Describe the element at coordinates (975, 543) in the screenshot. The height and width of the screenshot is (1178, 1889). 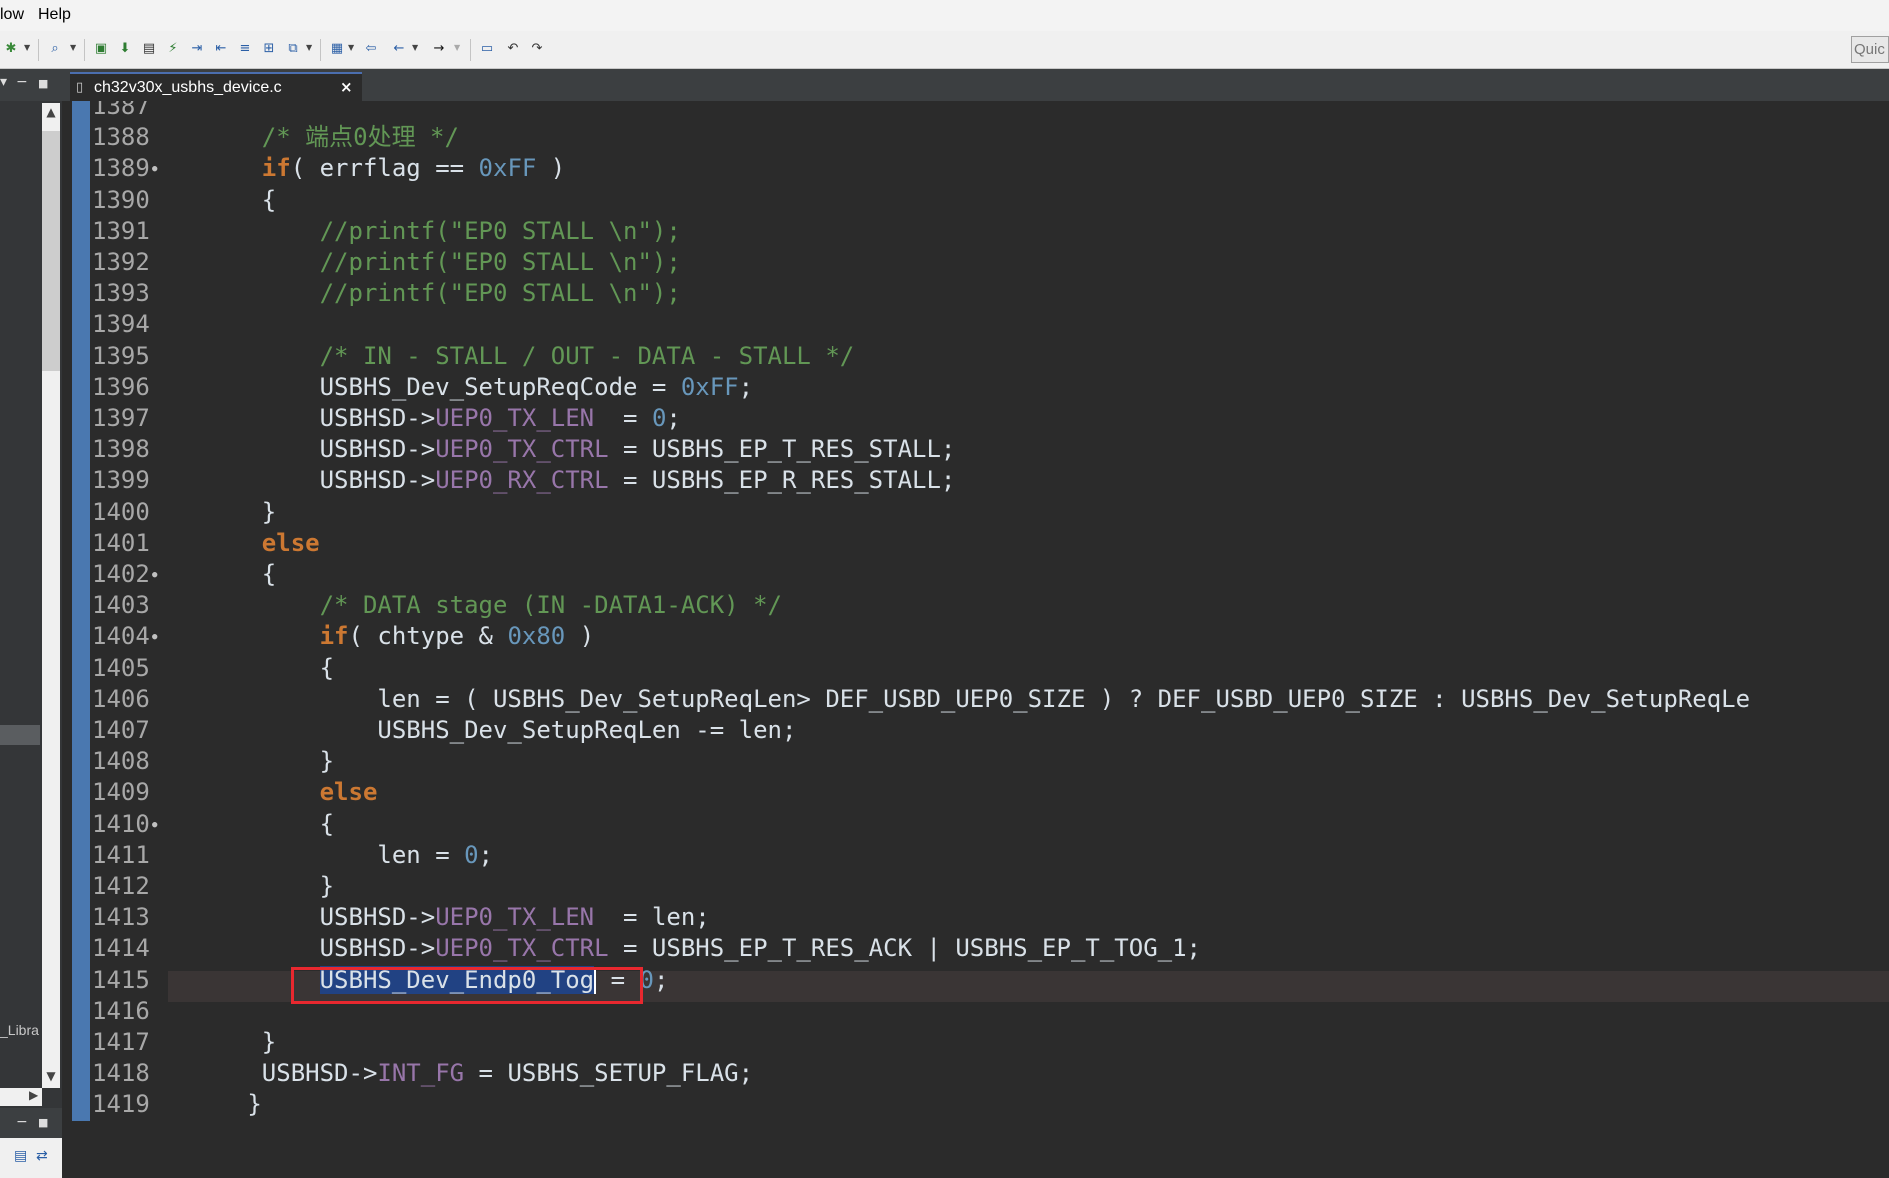
I see `code-line: 1401 else` at that location.